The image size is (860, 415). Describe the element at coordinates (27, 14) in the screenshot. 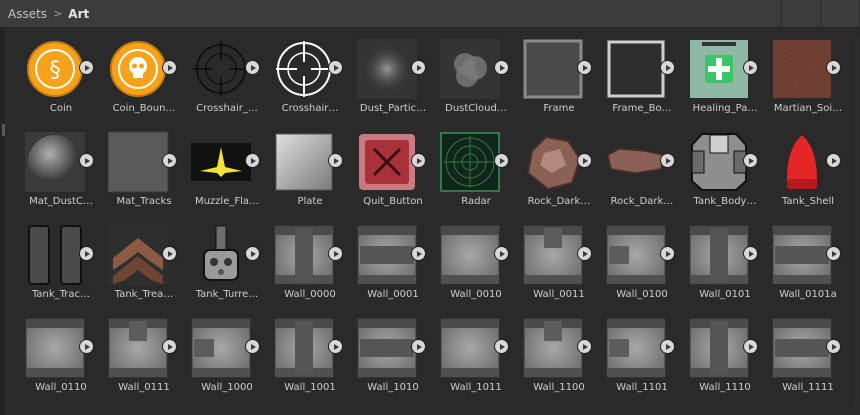

I see `breadcrumb-root-link: Assets` at that location.